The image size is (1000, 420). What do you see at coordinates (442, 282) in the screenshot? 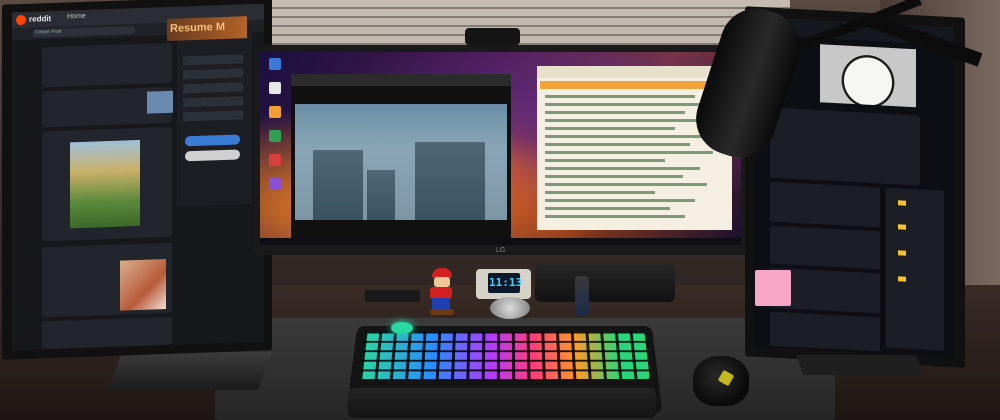
I see `mario-figure-face` at bounding box center [442, 282].